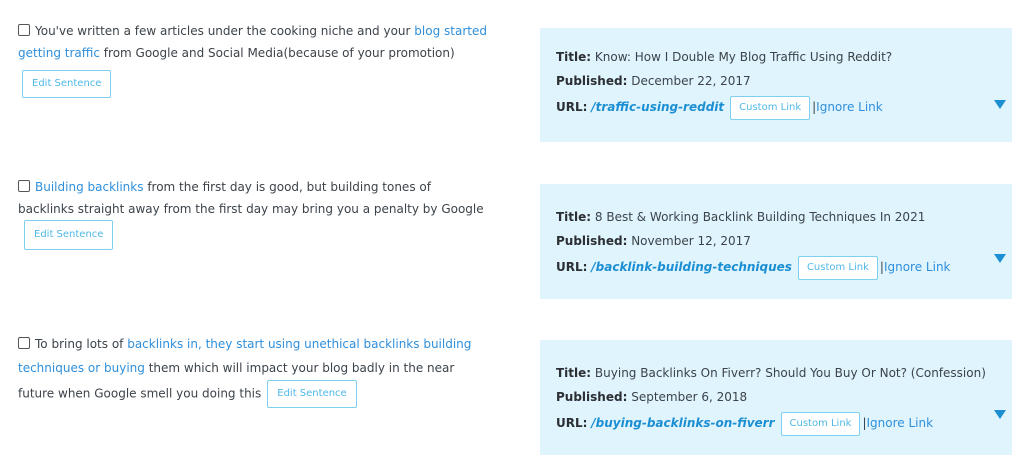 This screenshot has height=467, width=1024. What do you see at coordinates (691, 267) in the screenshot?
I see `post-url-link: /backlink-building-techniques` at bounding box center [691, 267].